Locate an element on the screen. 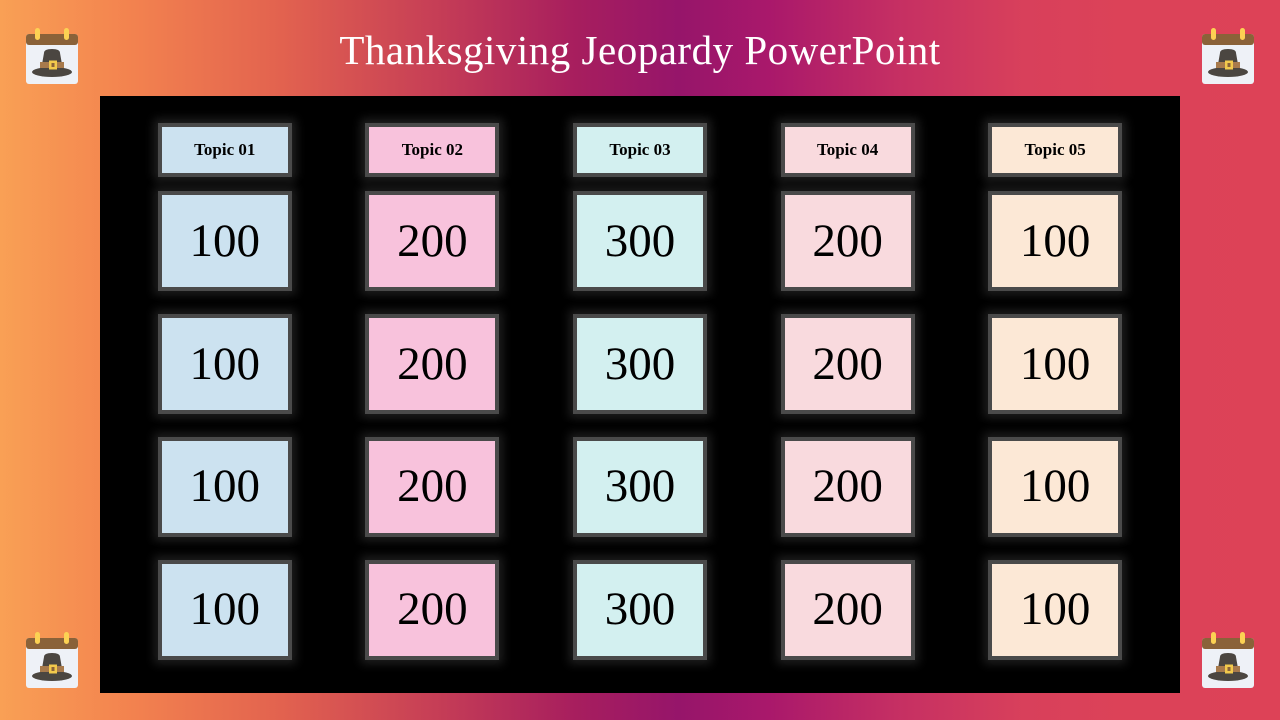 This screenshot has height=720, width=1280. category-label: Topic 04 is located at coordinates (847, 149).